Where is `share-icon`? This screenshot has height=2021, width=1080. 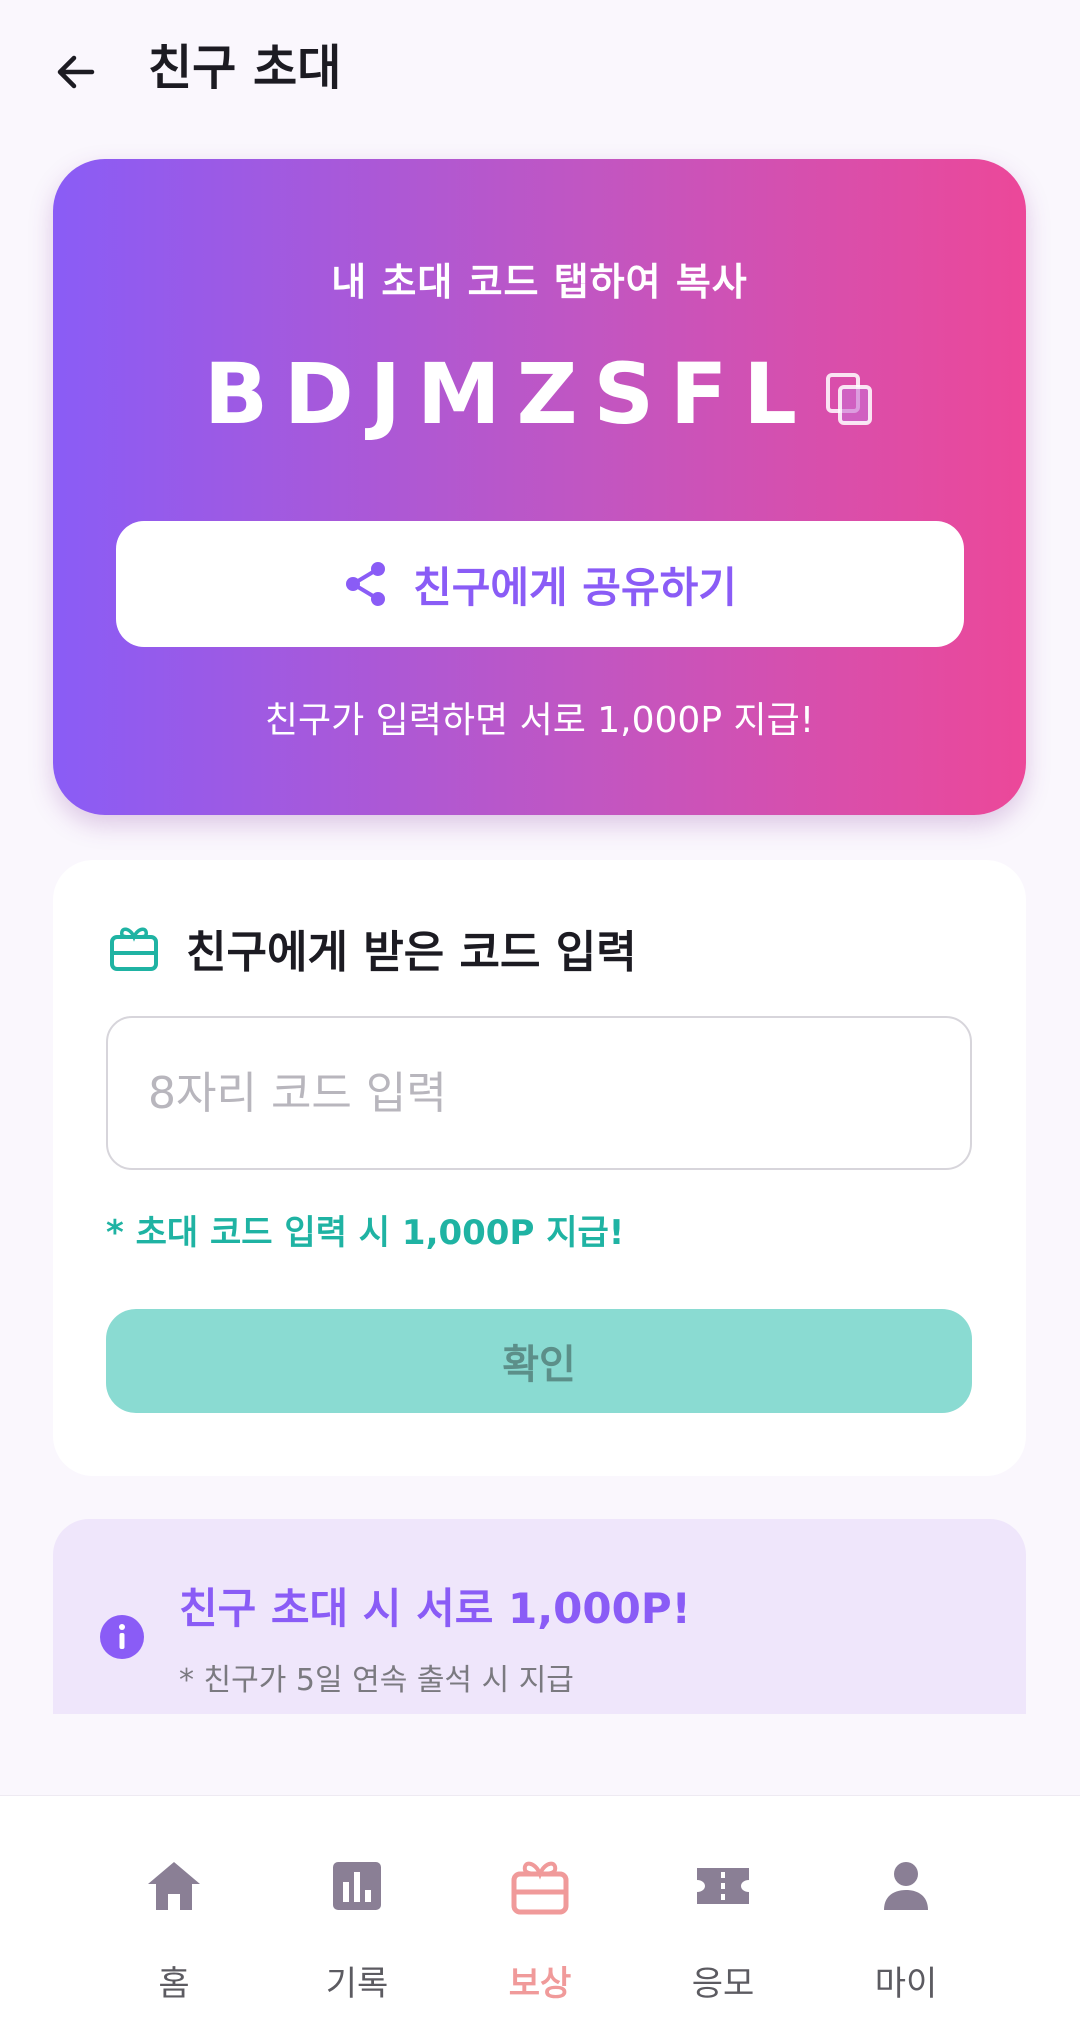
share-icon is located at coordinates (366, 584).